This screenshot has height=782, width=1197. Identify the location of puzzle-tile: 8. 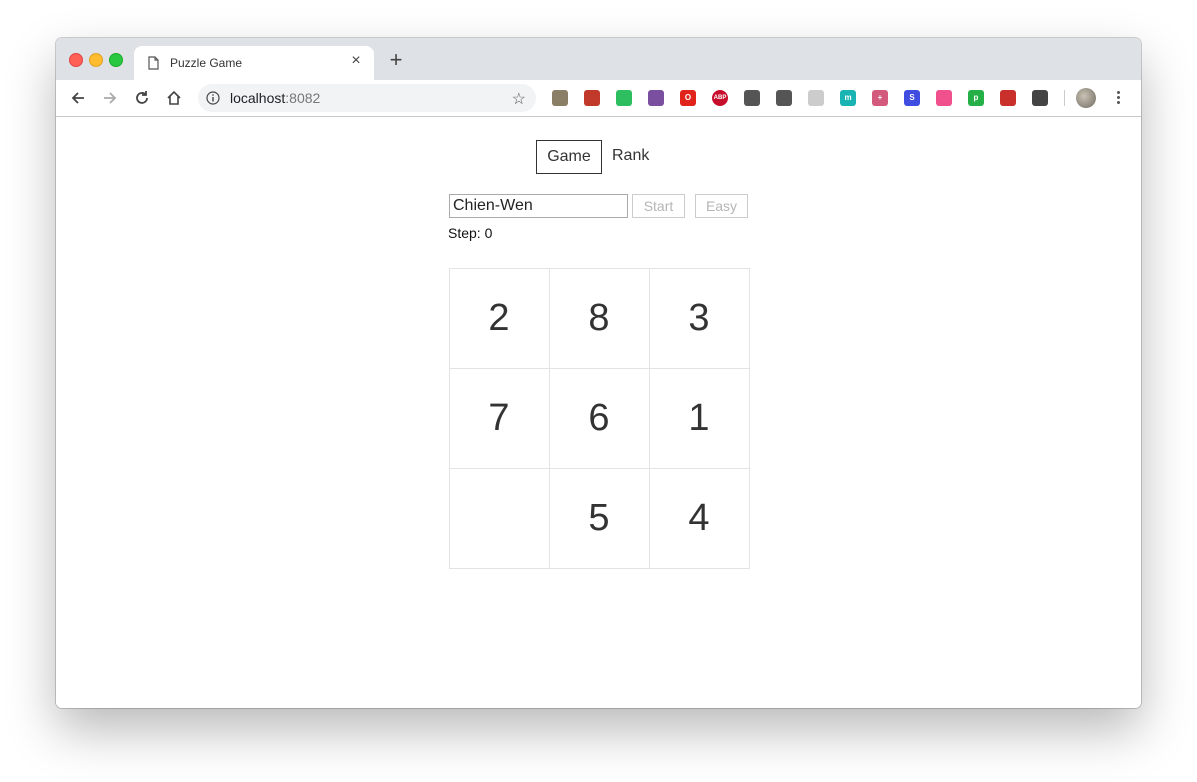
(599, 318).